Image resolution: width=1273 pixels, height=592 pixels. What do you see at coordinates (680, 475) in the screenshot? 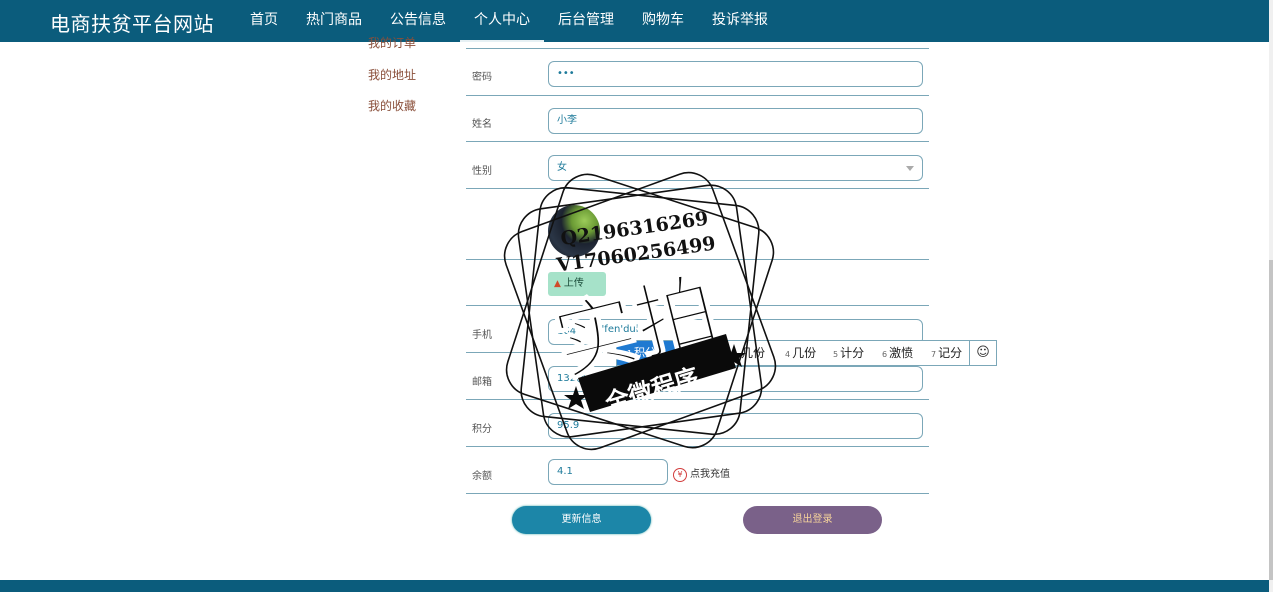
I see `yen-icon: ¥` at bounding box center [680, 475].